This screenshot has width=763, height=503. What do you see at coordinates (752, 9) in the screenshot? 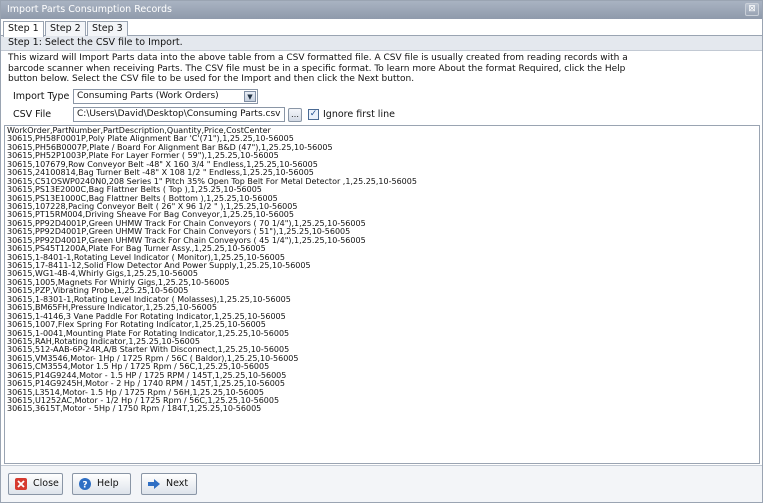
I see `window-close-button: ⊠` at bounding box center [752, 9].